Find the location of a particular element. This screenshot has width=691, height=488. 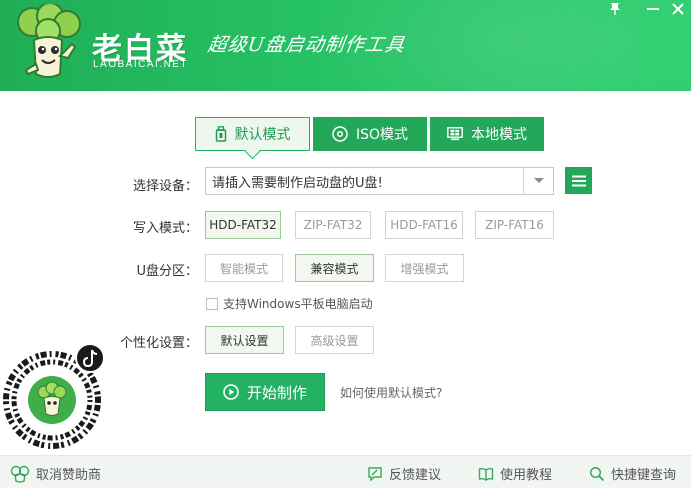

partition-label: U盘分区： is located at coordinates (167, 271).